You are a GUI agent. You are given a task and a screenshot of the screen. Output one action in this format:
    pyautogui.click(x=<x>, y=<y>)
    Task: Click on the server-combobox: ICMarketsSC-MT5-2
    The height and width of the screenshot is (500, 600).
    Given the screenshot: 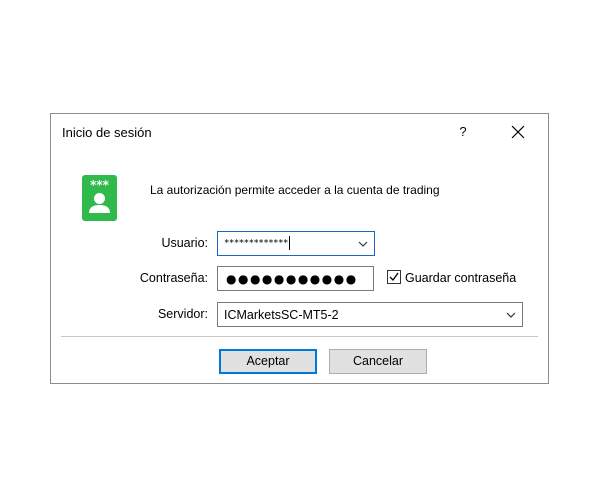 What is the action you would take?
    pyautogui.click(x=370, y=314)
    